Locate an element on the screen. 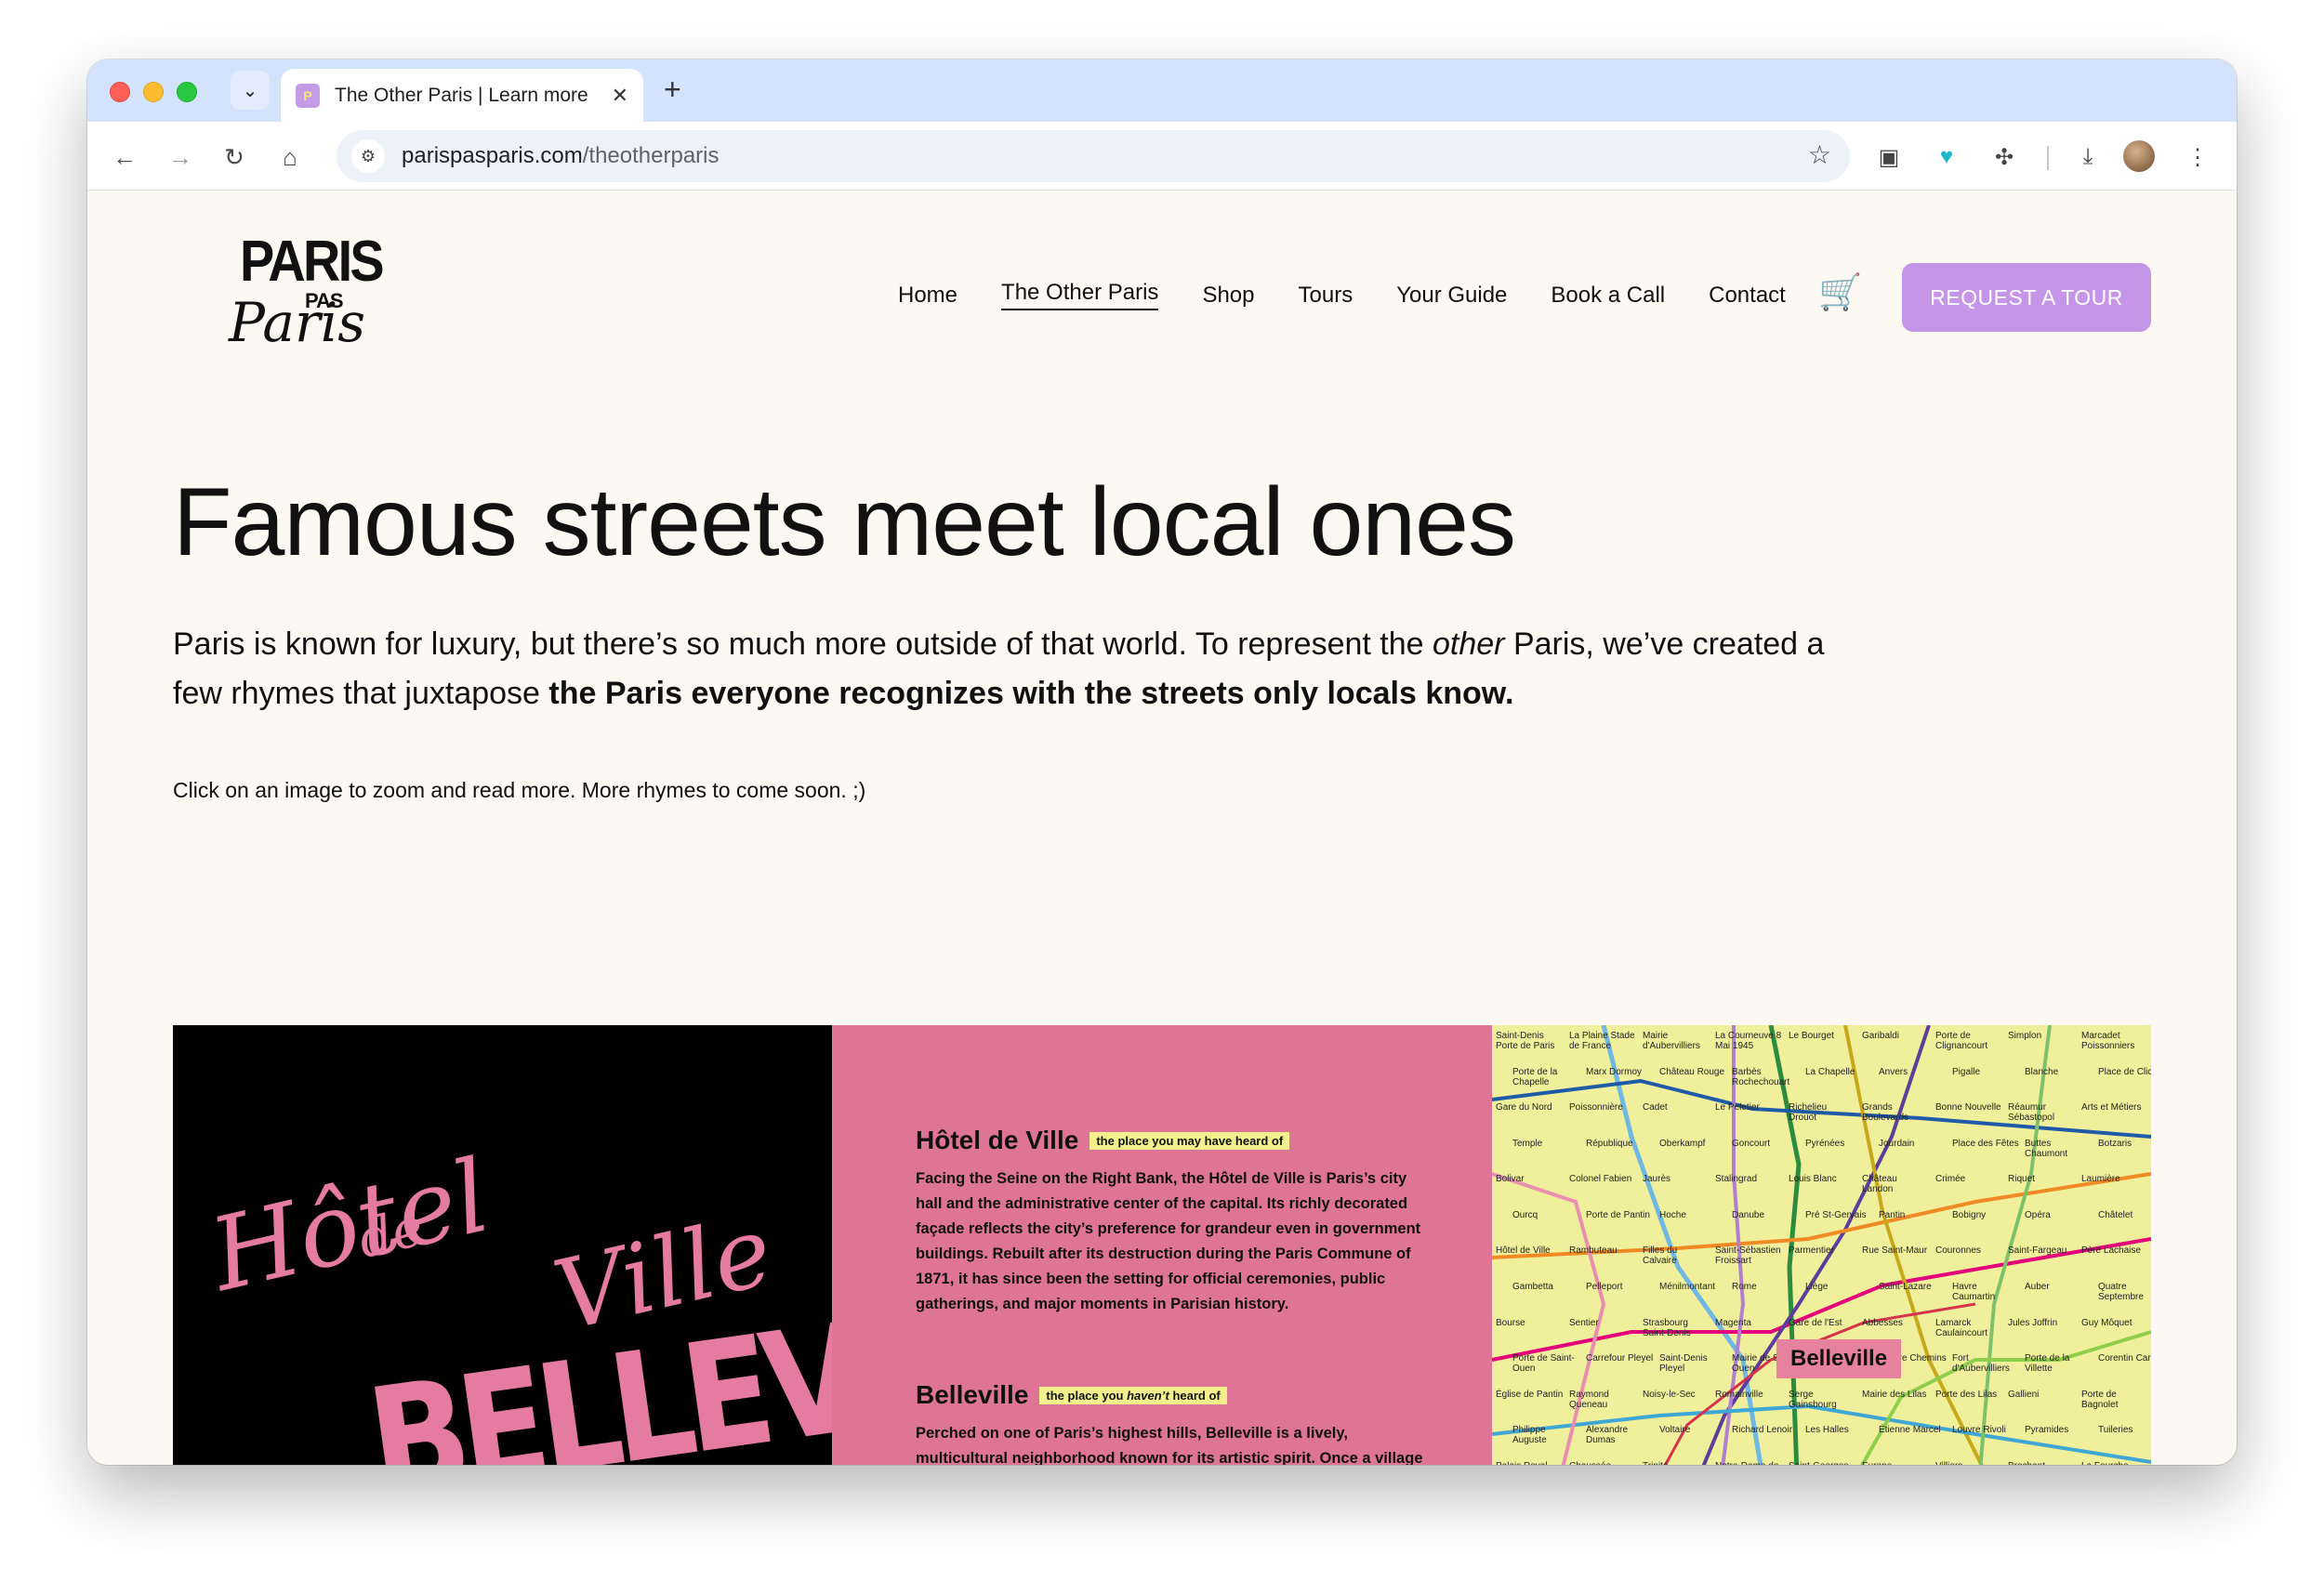  entry-tag-post: heard of is located at coordinates (1195, 1395).